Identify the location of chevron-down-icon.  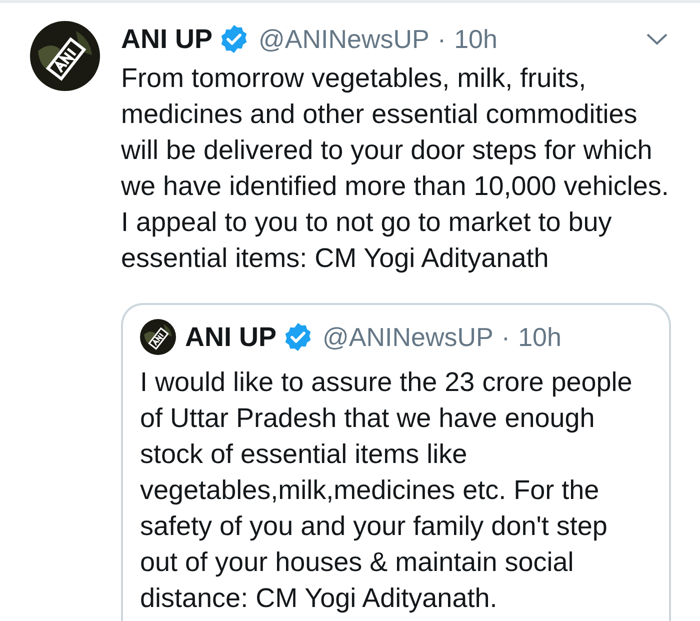
(657, 39).